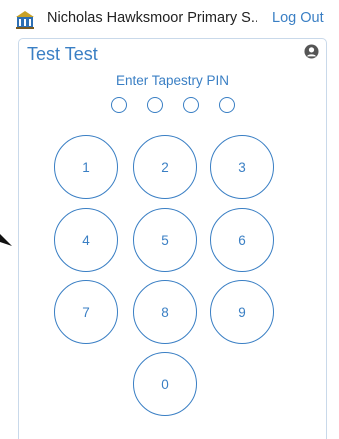 The width and height of the screenshot is (339, 439). What do you see at coordinates (242, 240) in the screenshot?
I see `keypad-key-6: 6` at bounding box center [242, 240].